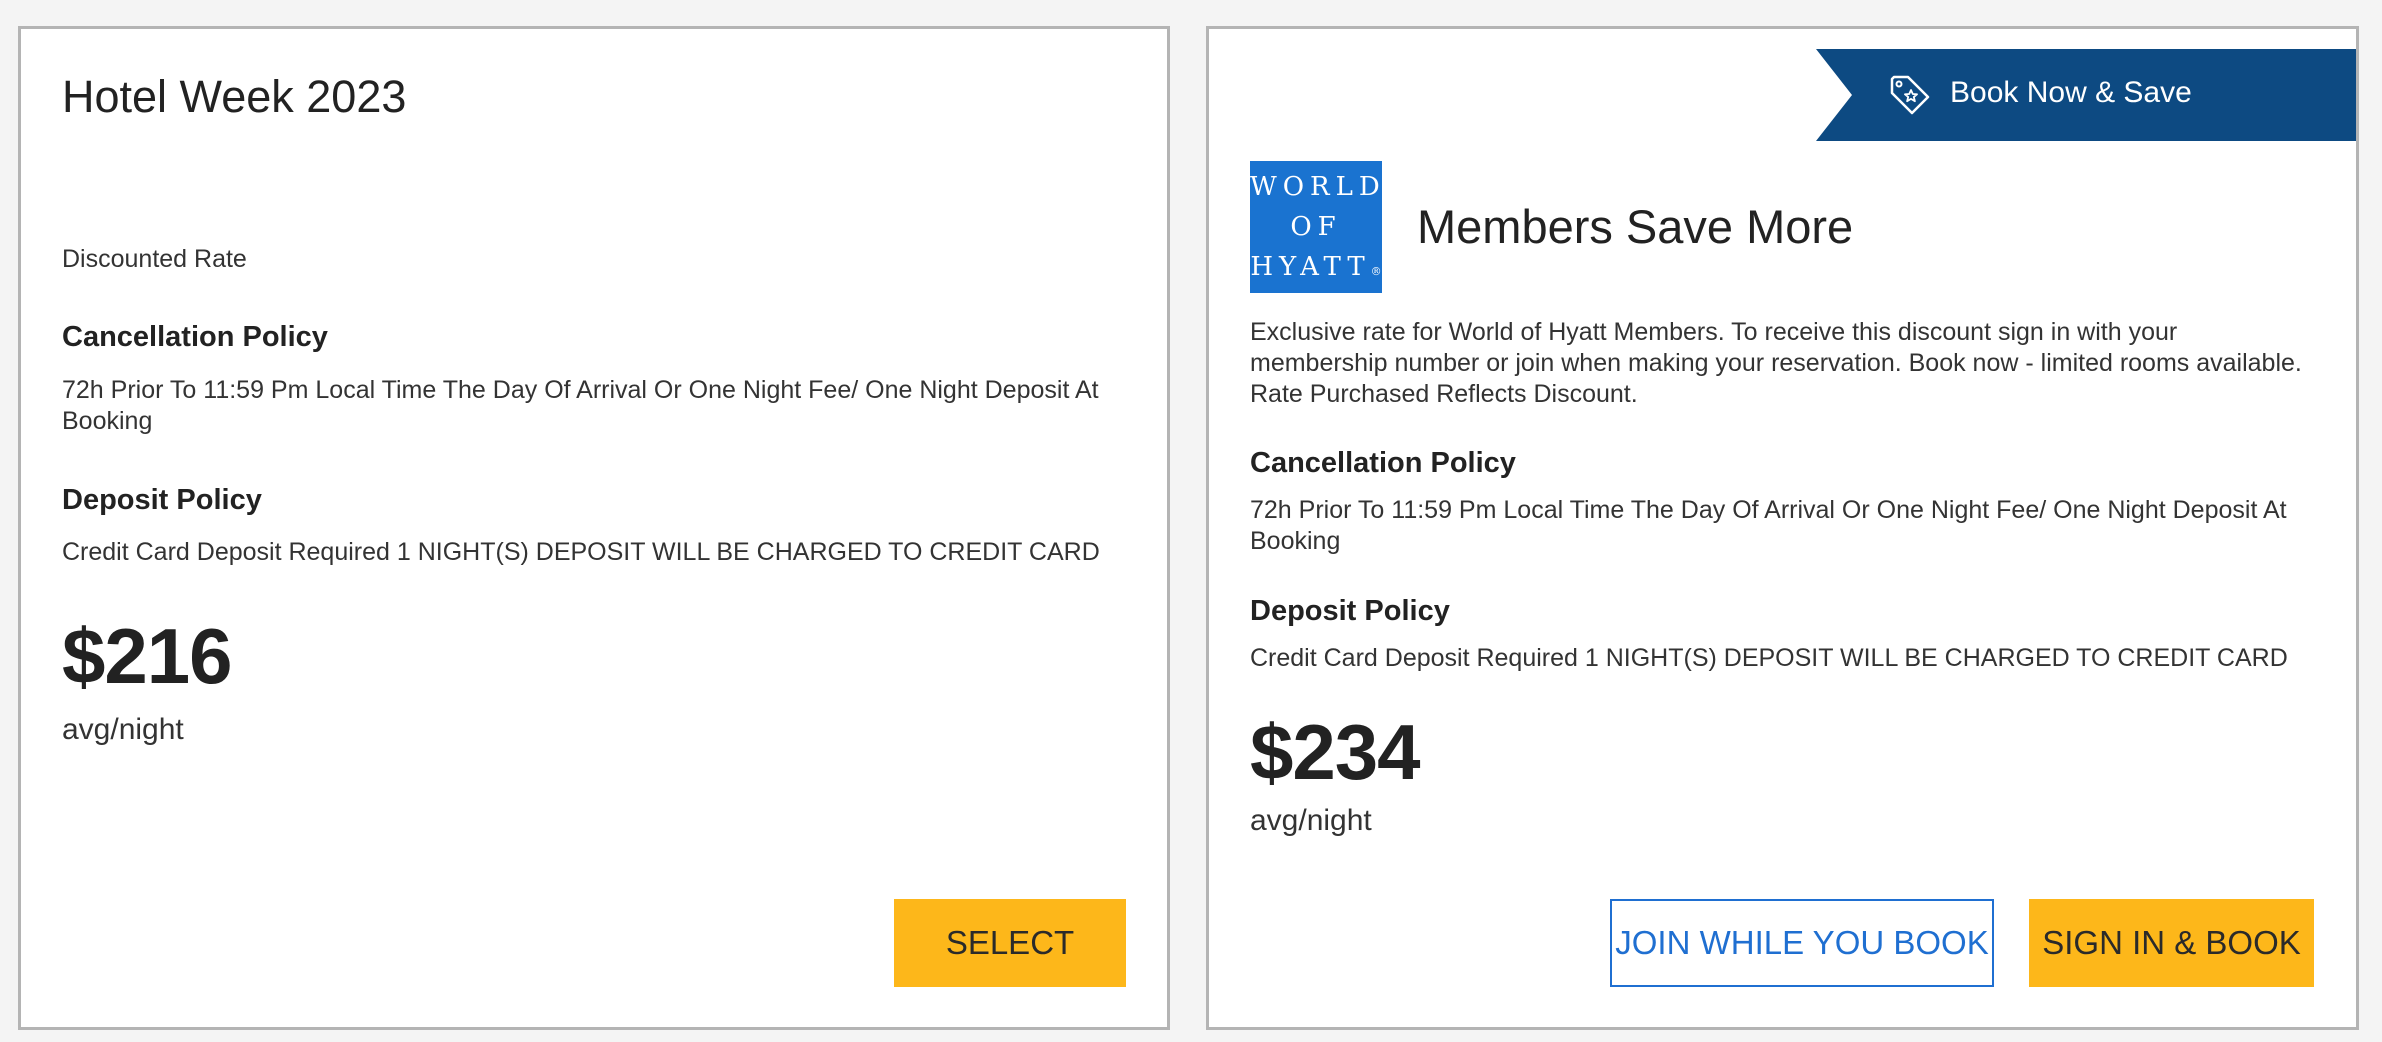 Image resolution: width=2382 pixels, height=1042 pixels. What do you see at coordinates (1010, 943) in the screenshot?
I see `select-button: SELECT` at bounding box center [1010, 943].